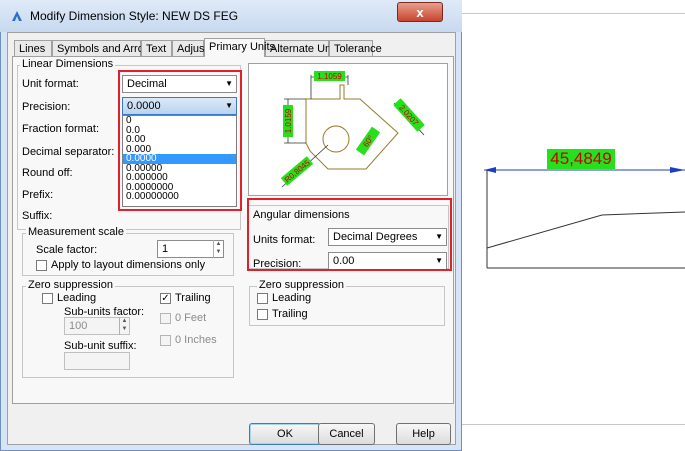  I want to click on highlight-box-angular, so click(349, 234).